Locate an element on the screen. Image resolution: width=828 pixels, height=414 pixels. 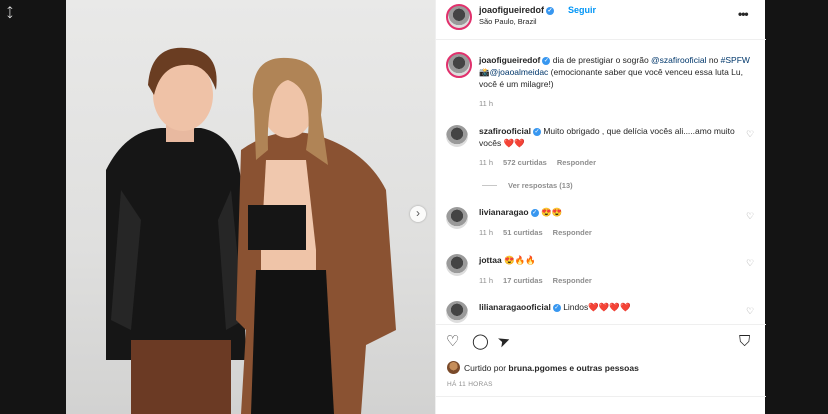
caption-time: 11 h is located at coordinates (486, 103).